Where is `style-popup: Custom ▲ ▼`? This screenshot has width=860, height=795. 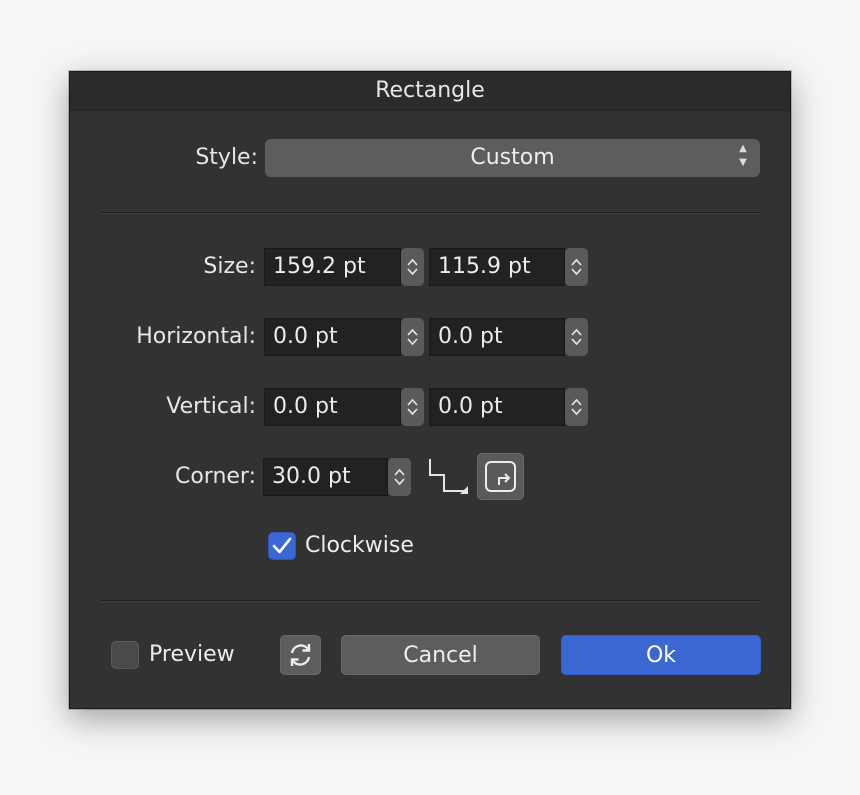 style-popup: Custom ▲ ▼ is located at coordinates (512, 158).